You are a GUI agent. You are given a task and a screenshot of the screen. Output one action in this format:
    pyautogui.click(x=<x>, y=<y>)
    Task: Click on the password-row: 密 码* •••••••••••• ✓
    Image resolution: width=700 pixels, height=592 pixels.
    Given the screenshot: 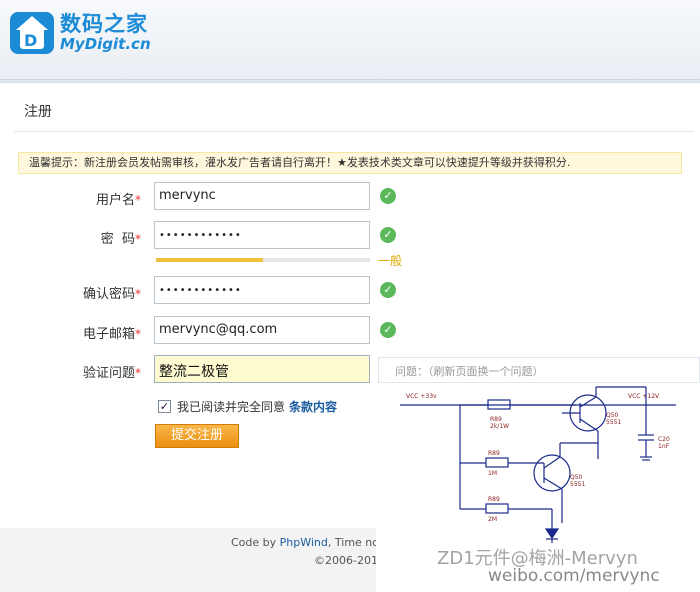 What is the action you would take?
    pyautogui.click(x=210, y=236)
    